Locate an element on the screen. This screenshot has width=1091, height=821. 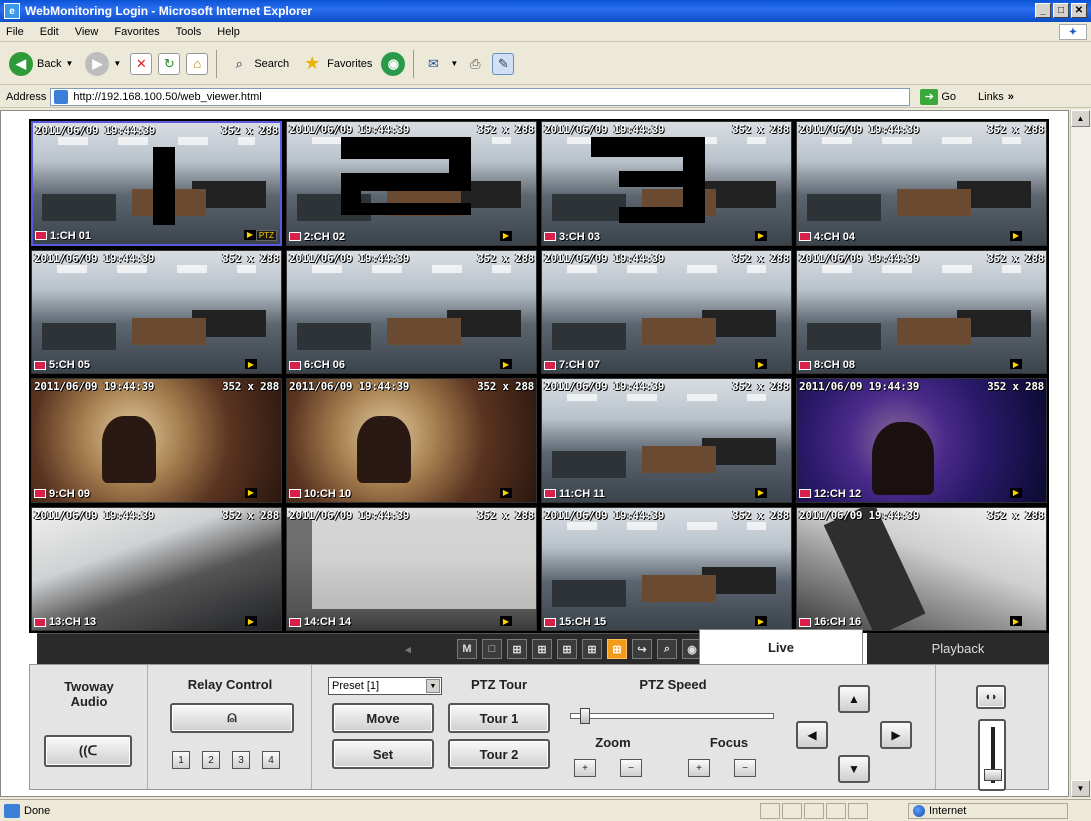
camera-feed is located at coordinates (156, 568).